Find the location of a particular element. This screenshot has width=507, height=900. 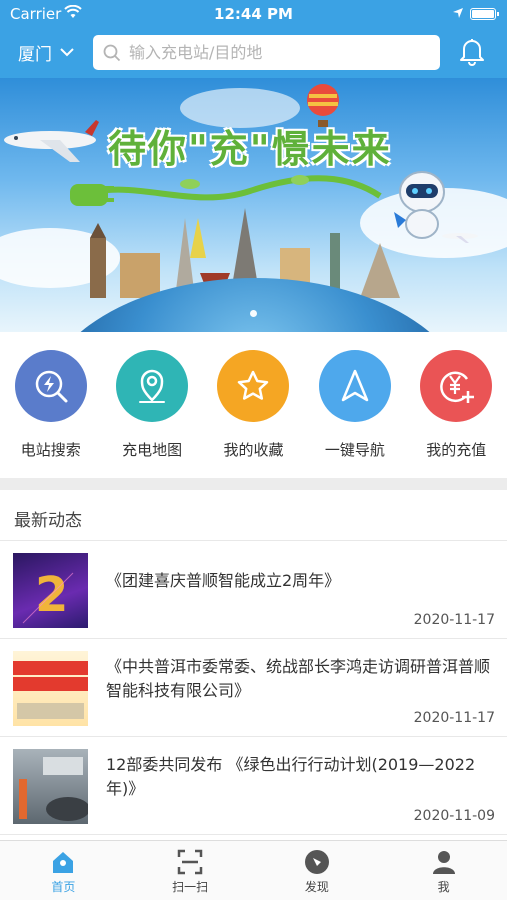

quick-recharge: 我的充值 is located at coordinates (456, 408).